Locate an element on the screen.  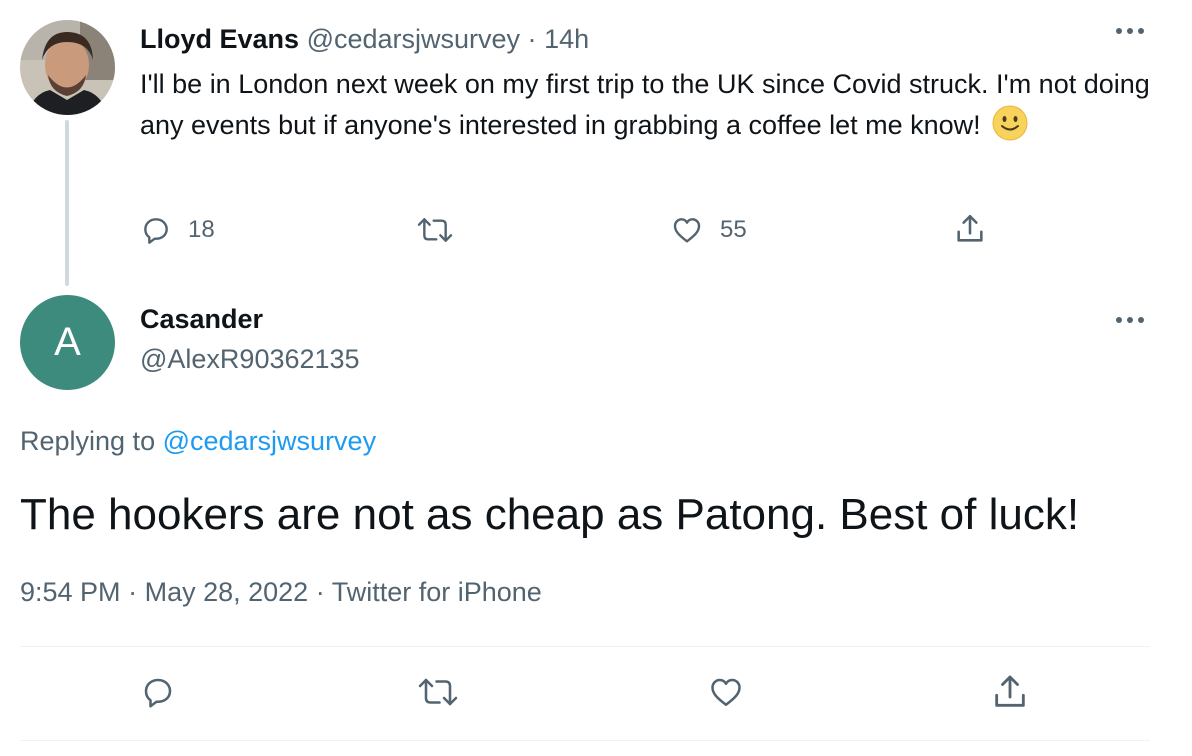
parent-reply-button: 18 is located at coordinates (177, 230).